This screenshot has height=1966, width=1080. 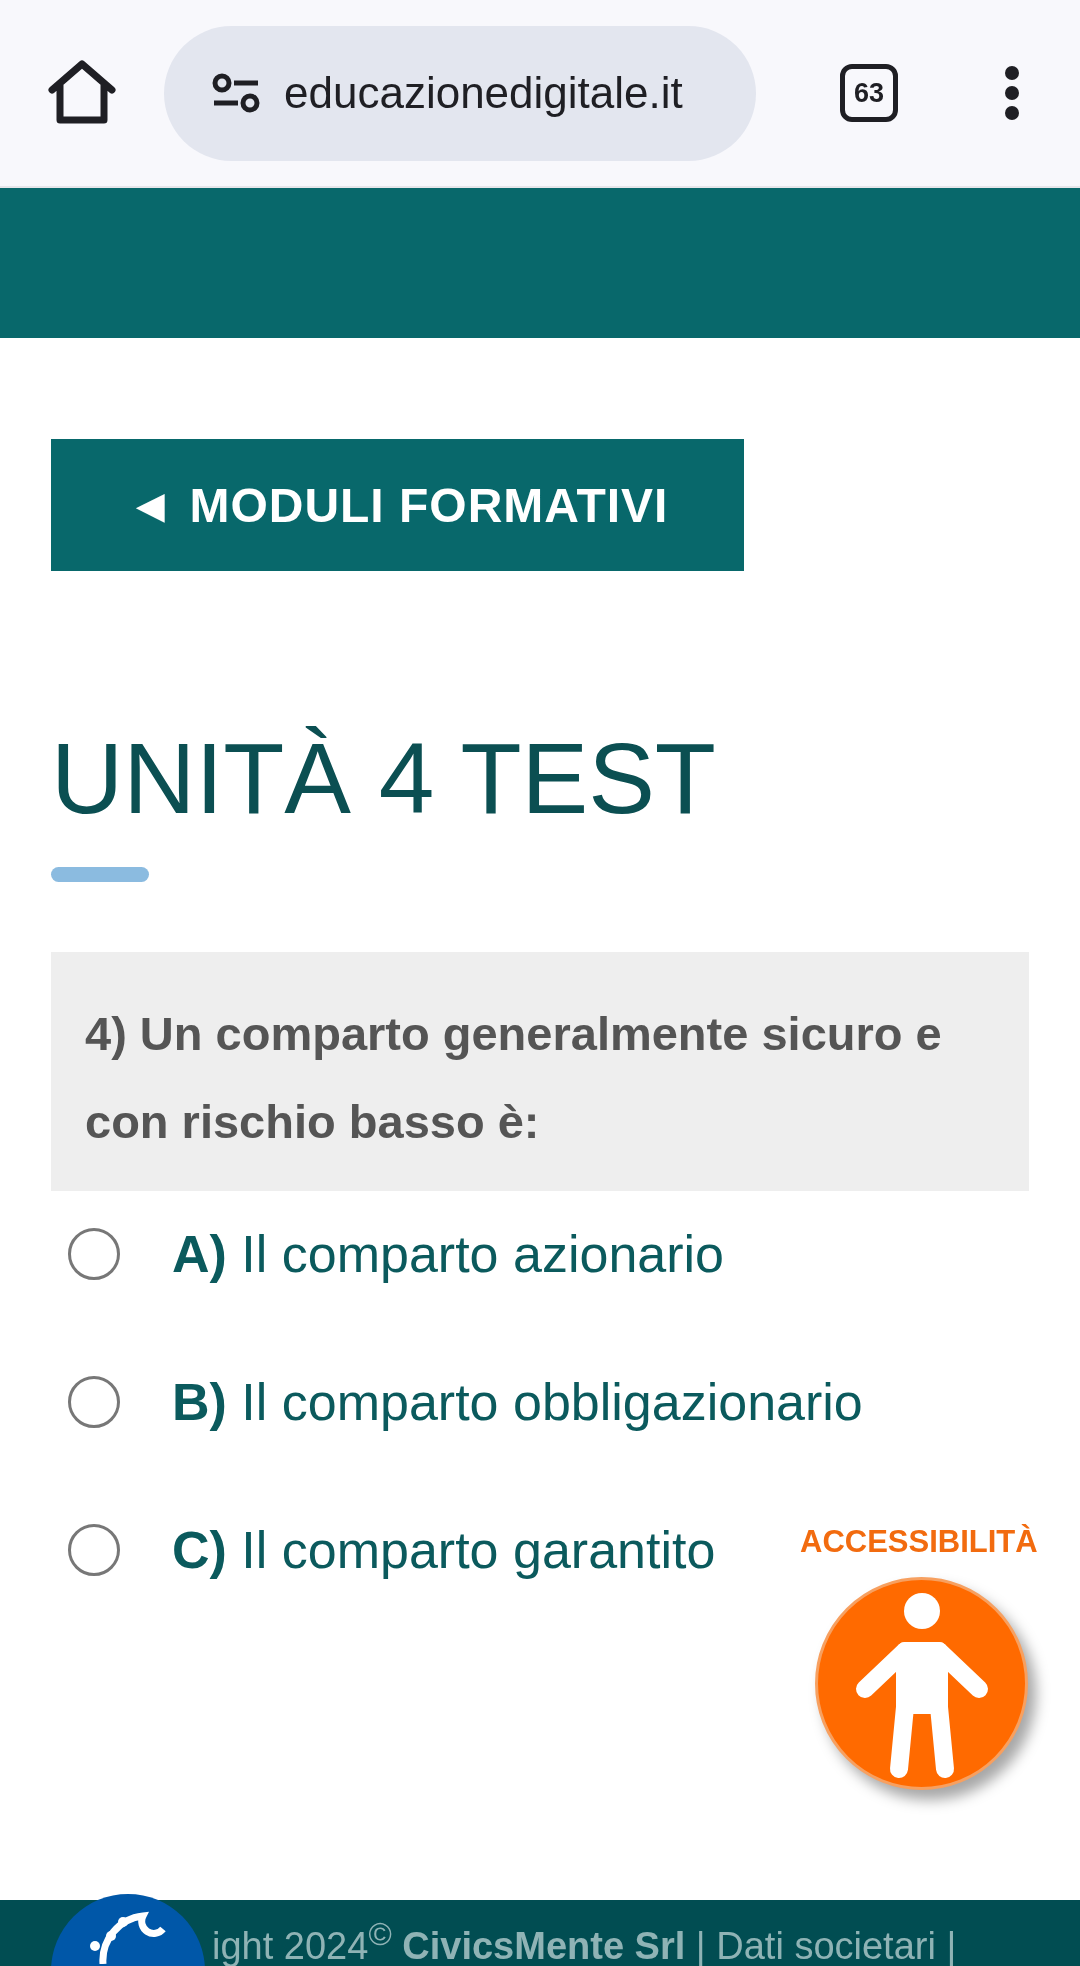 I want to click on copyright-text: ight 2024$^{©}$ CivicsMente Srl | Dati societari |, so click(x=584, y=1945).